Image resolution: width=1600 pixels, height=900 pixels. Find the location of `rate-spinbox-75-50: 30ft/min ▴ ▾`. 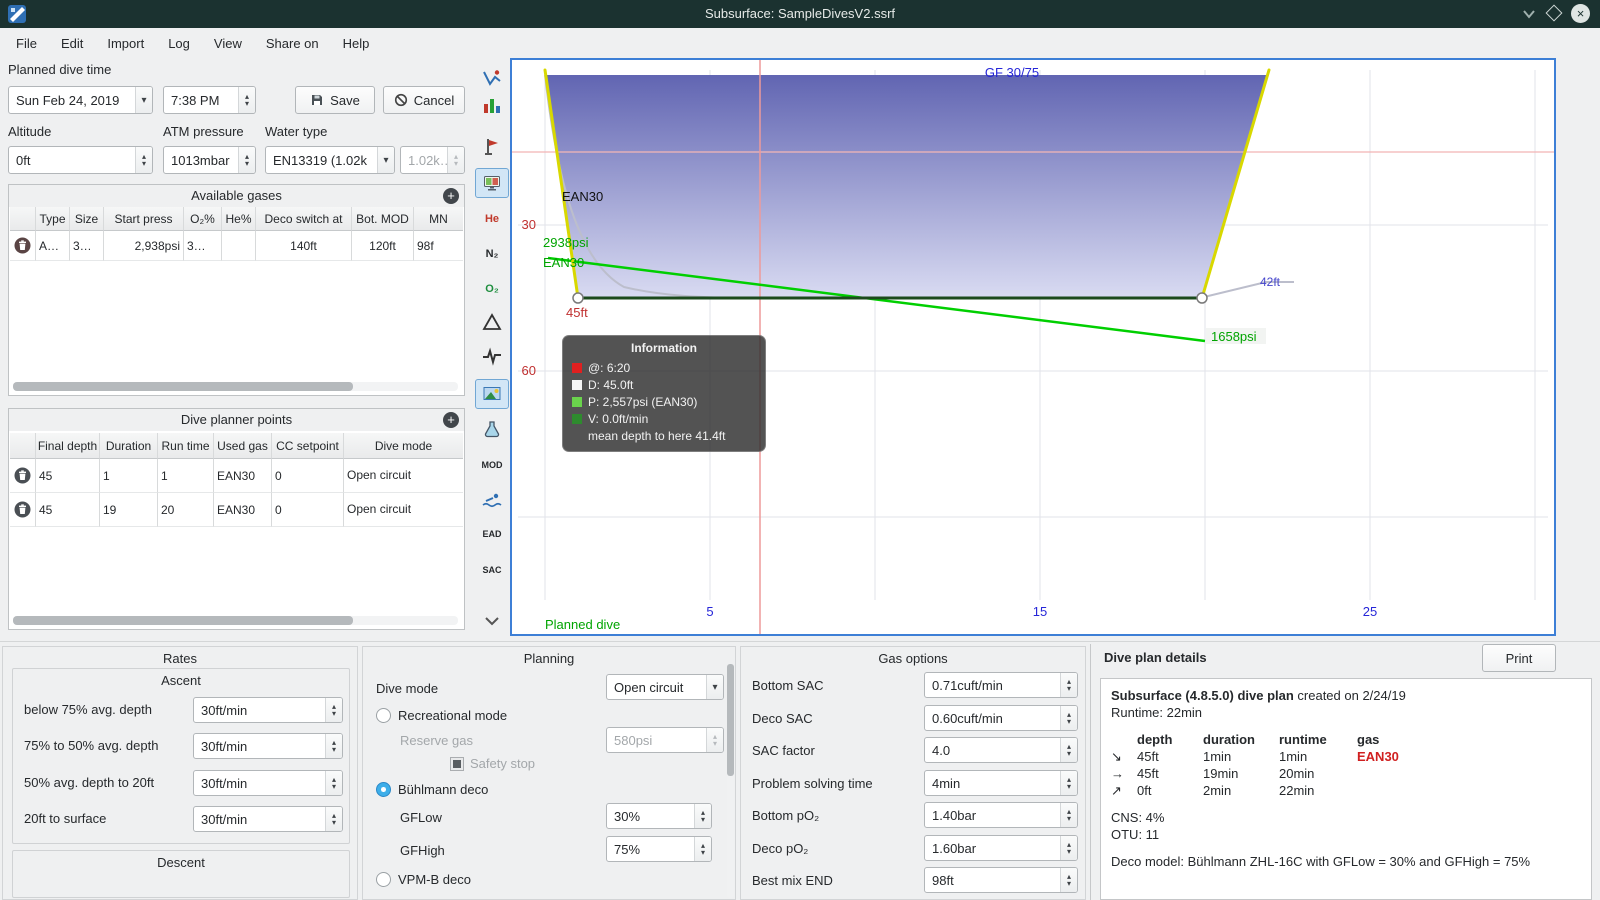

rate-spinbox-75-50: 30ft/min ▴ ▾ is located at coordinates (268, 746).